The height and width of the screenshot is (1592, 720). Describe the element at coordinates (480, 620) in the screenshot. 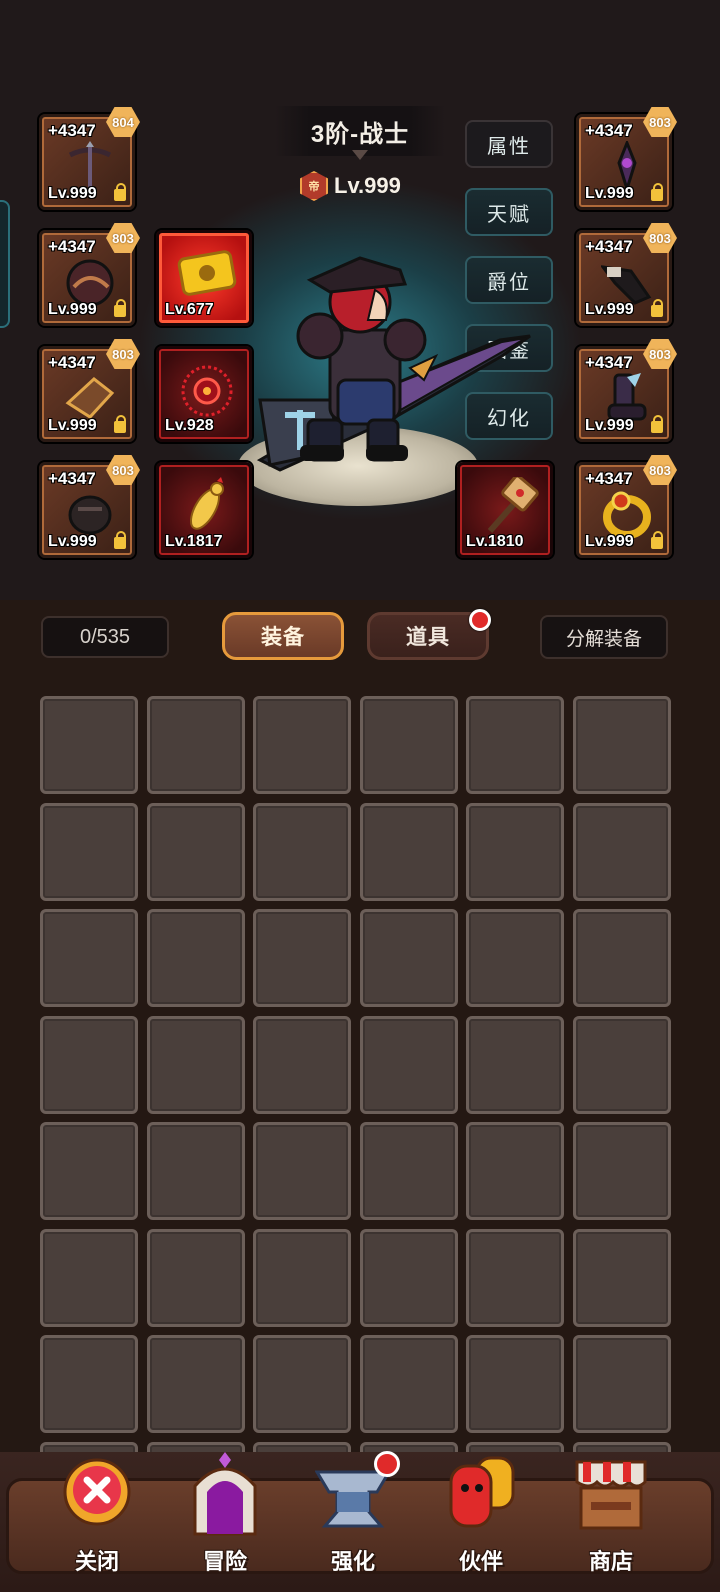

I see `notification-dot` at that location.